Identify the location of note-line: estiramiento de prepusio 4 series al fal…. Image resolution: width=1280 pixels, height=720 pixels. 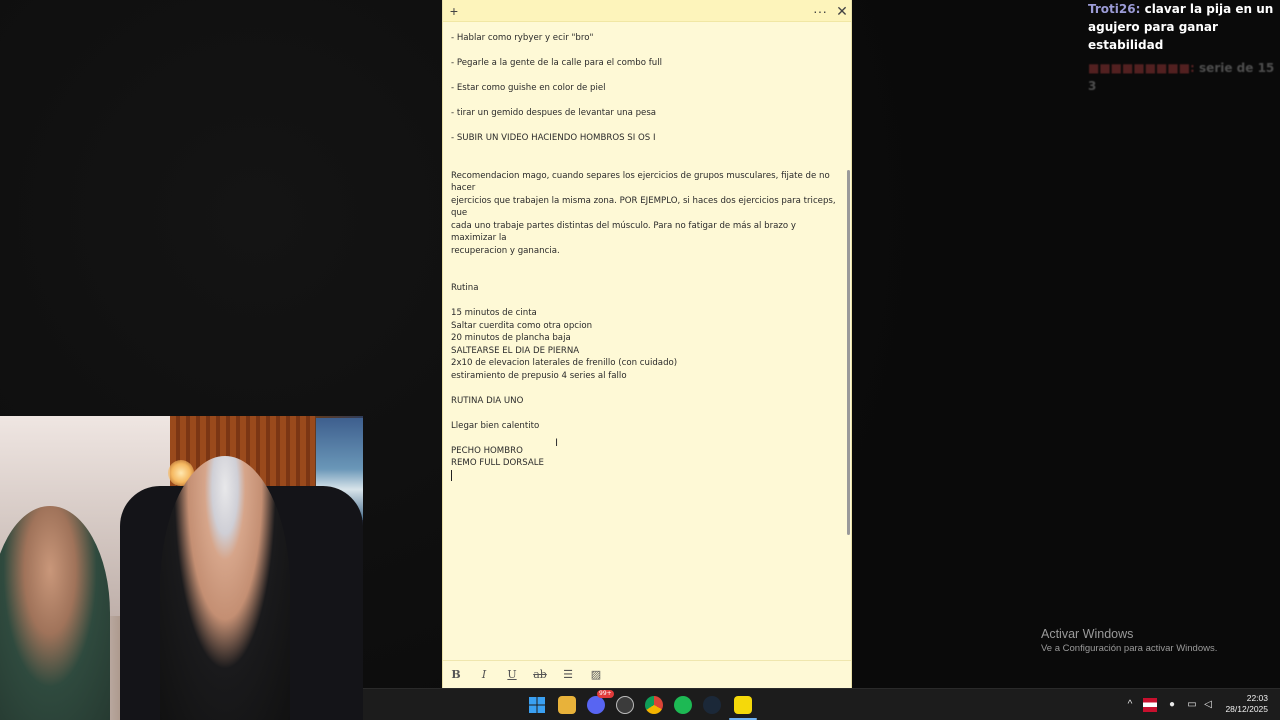
(539, 375).